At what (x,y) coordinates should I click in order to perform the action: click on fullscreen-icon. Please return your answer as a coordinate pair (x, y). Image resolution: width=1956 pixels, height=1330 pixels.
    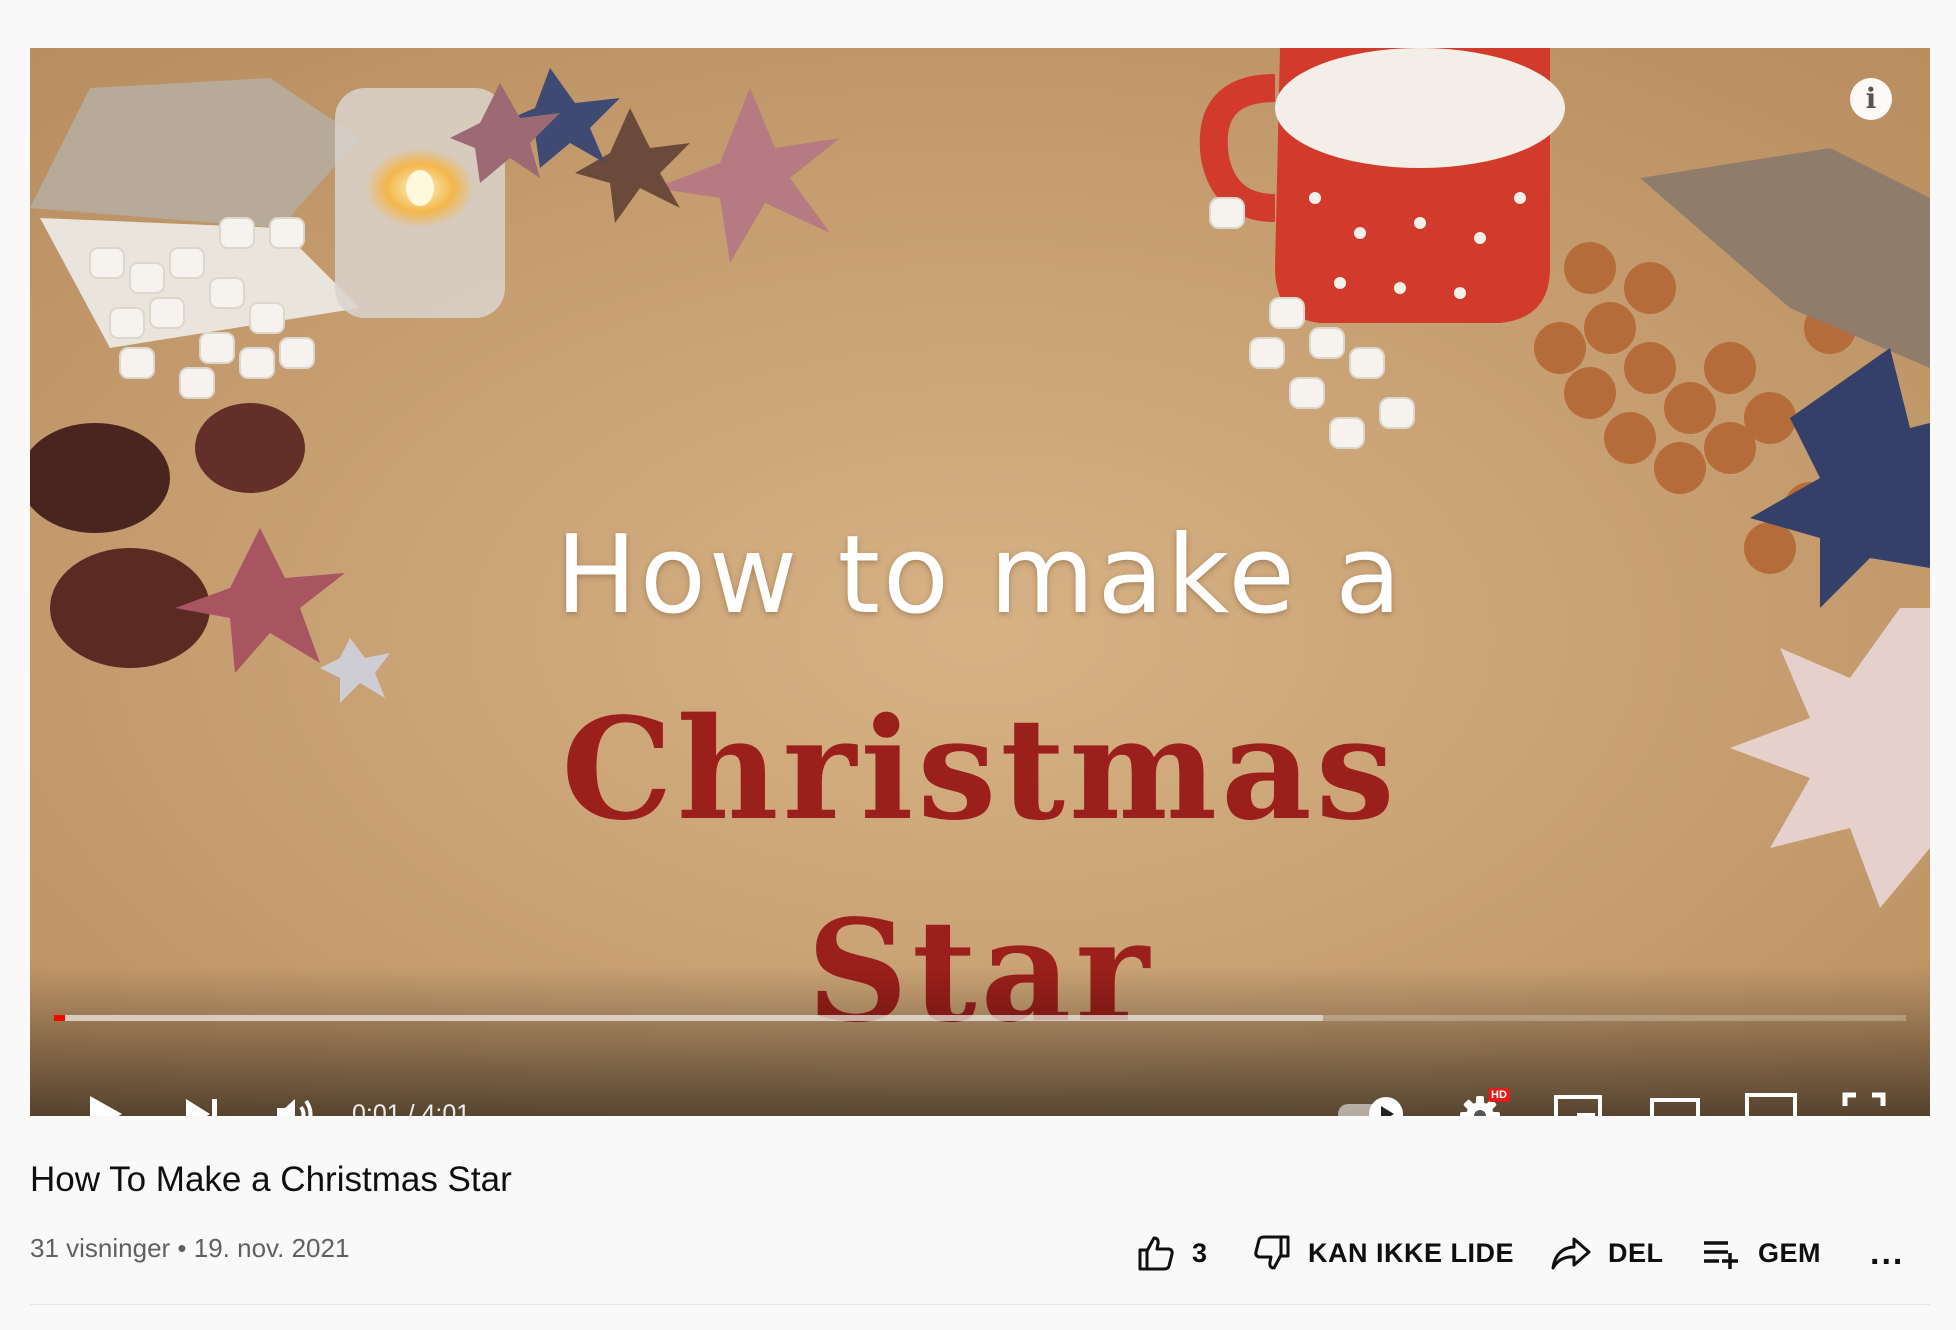
    Looking at the image, I should click on (1864, 1099).